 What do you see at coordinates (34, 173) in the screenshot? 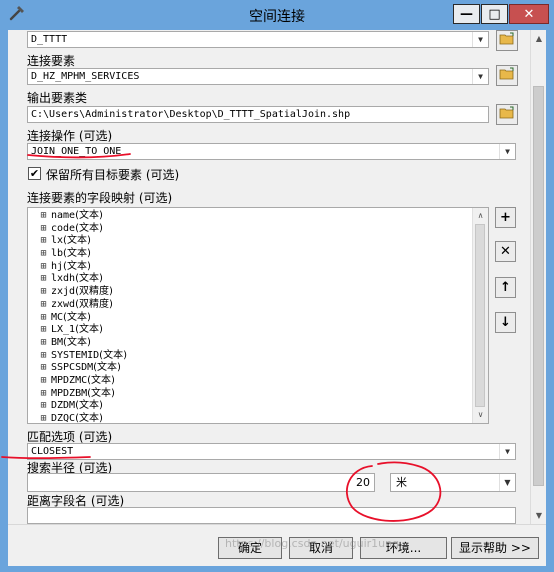
I see `keep-all-checkbox: ✔` at bounding box center [34, 173].